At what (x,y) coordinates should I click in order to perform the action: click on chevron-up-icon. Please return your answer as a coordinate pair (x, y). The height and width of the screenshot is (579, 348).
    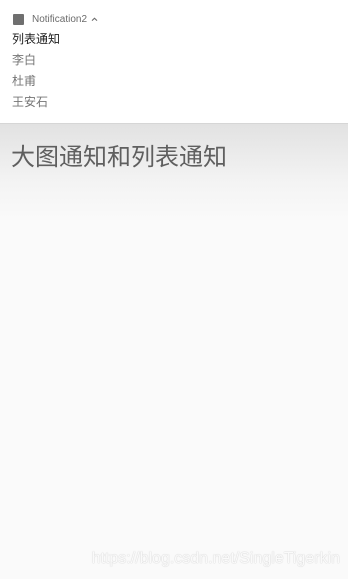
    Looking at the image, I should click on (94, 19).